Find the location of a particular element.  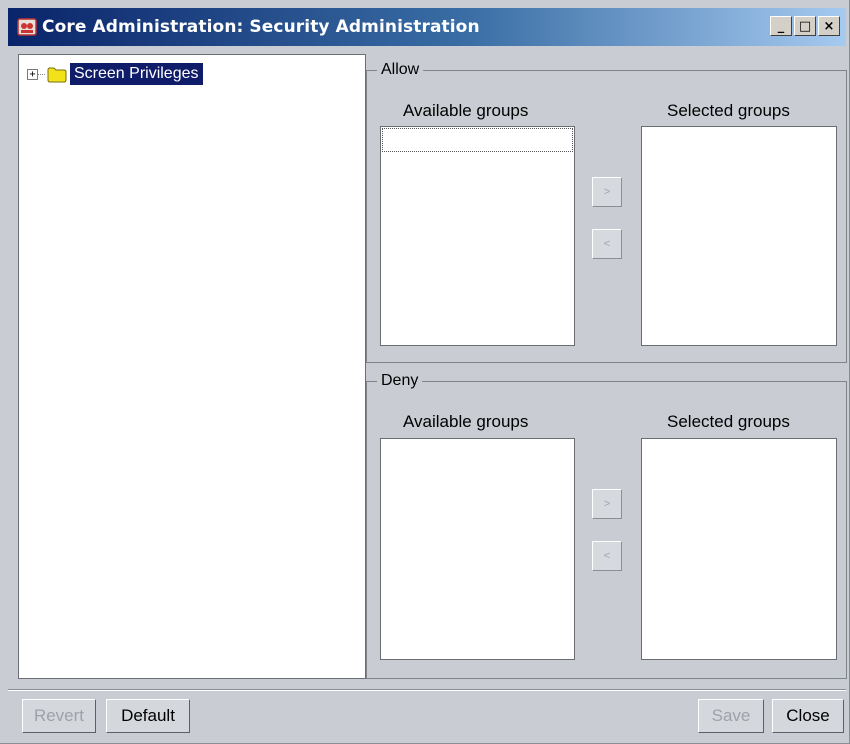

window-controls: _ □ × is located at coordinates (805, 26).